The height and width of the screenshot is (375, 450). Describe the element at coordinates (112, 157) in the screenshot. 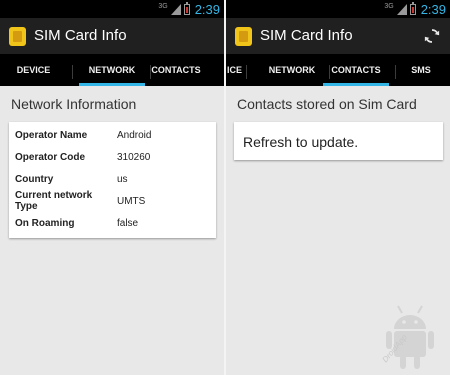

I see `info-row-operator-code: Operator Code 310260` at that location.